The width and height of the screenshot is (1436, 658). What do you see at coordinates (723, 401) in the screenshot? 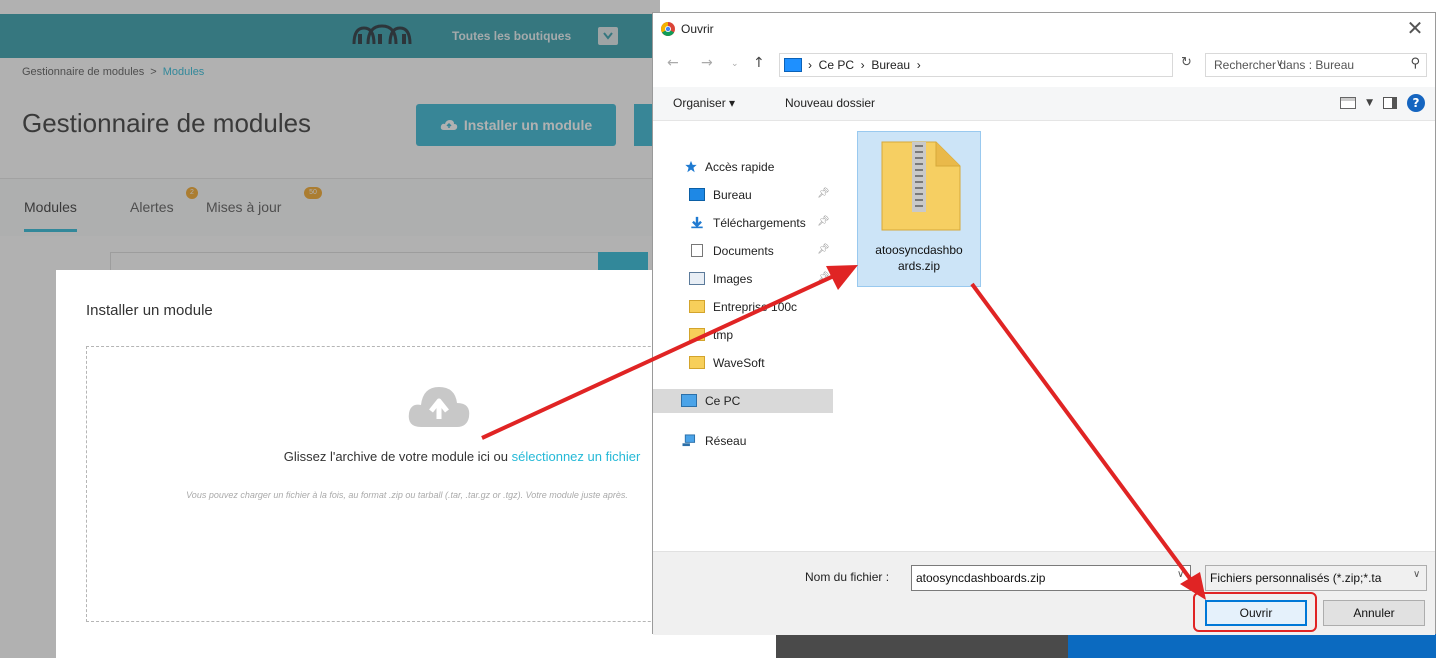
I see `nav-item-label: Ce PC` at bounding box center [723, 401].